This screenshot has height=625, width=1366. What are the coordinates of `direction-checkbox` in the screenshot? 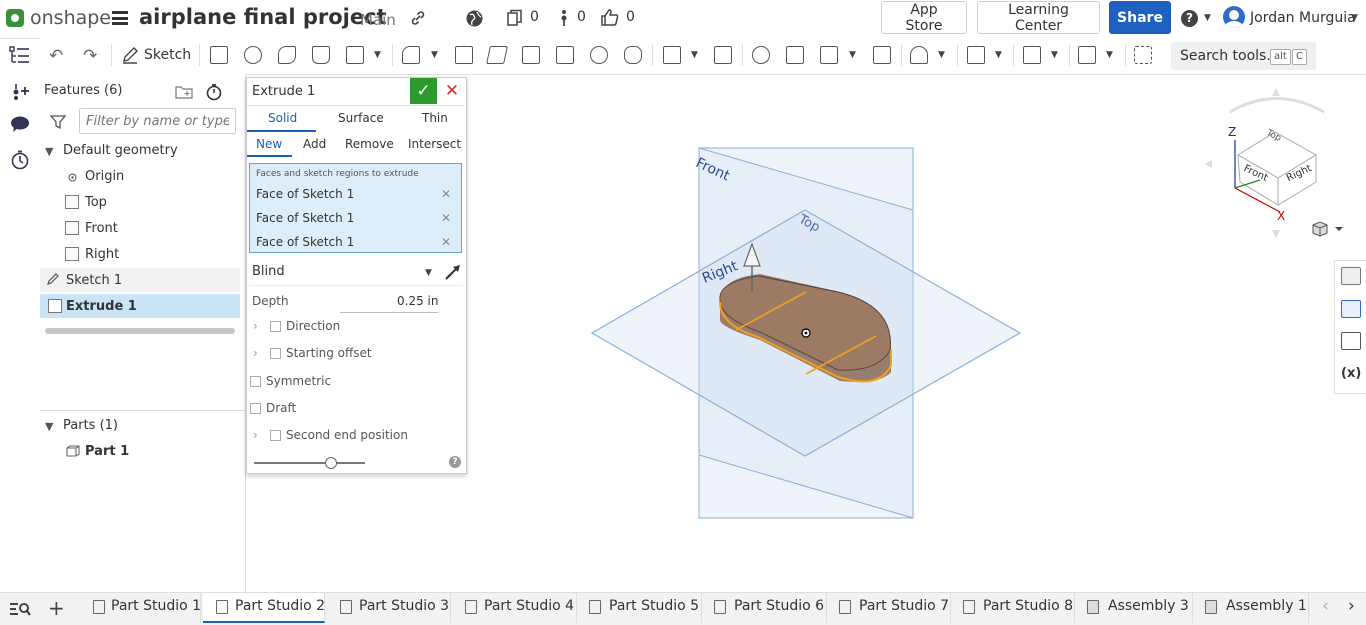 It's located at (275, 326).